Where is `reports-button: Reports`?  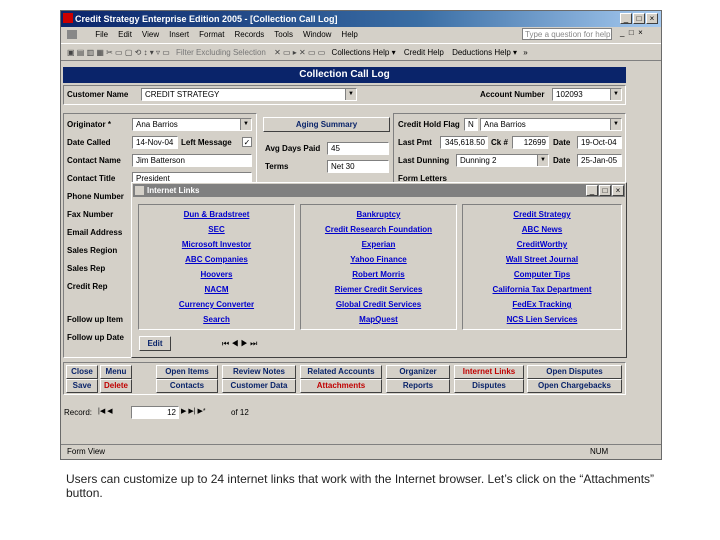
reports-button: Reports is located at coordinates (418, 386).